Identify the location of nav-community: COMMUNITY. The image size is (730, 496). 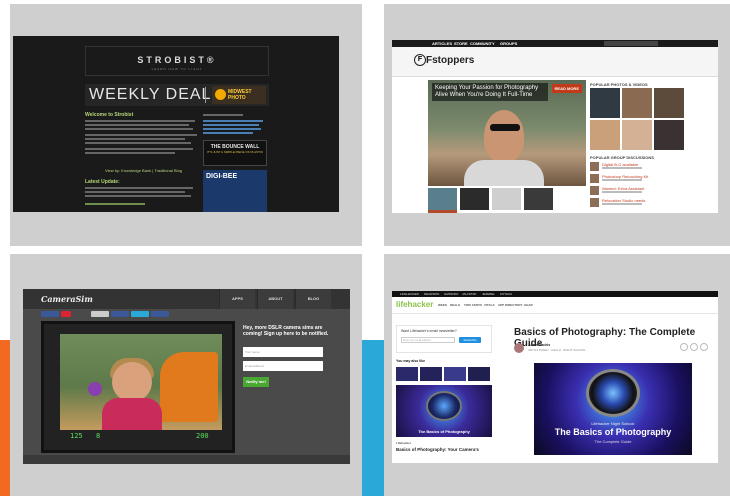
(482, 43).